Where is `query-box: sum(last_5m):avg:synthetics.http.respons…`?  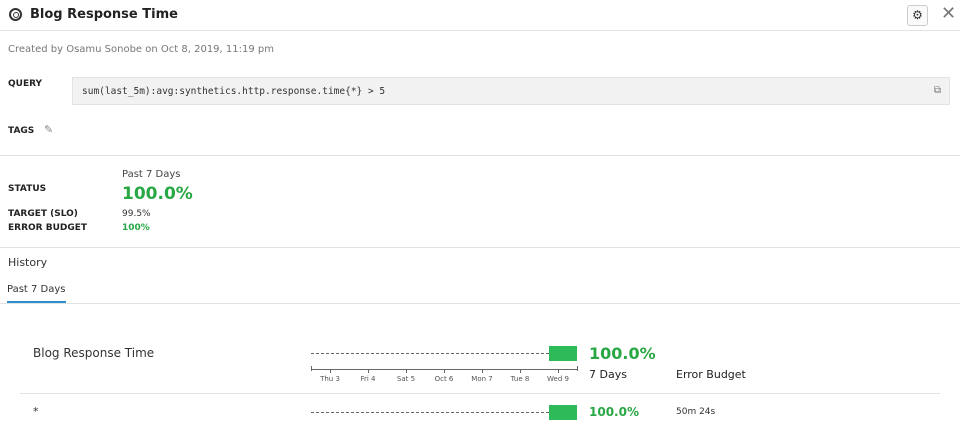 query-box: sum(last_5m):avg:synthetics.http.respons… is located at coordinates (511, 91).